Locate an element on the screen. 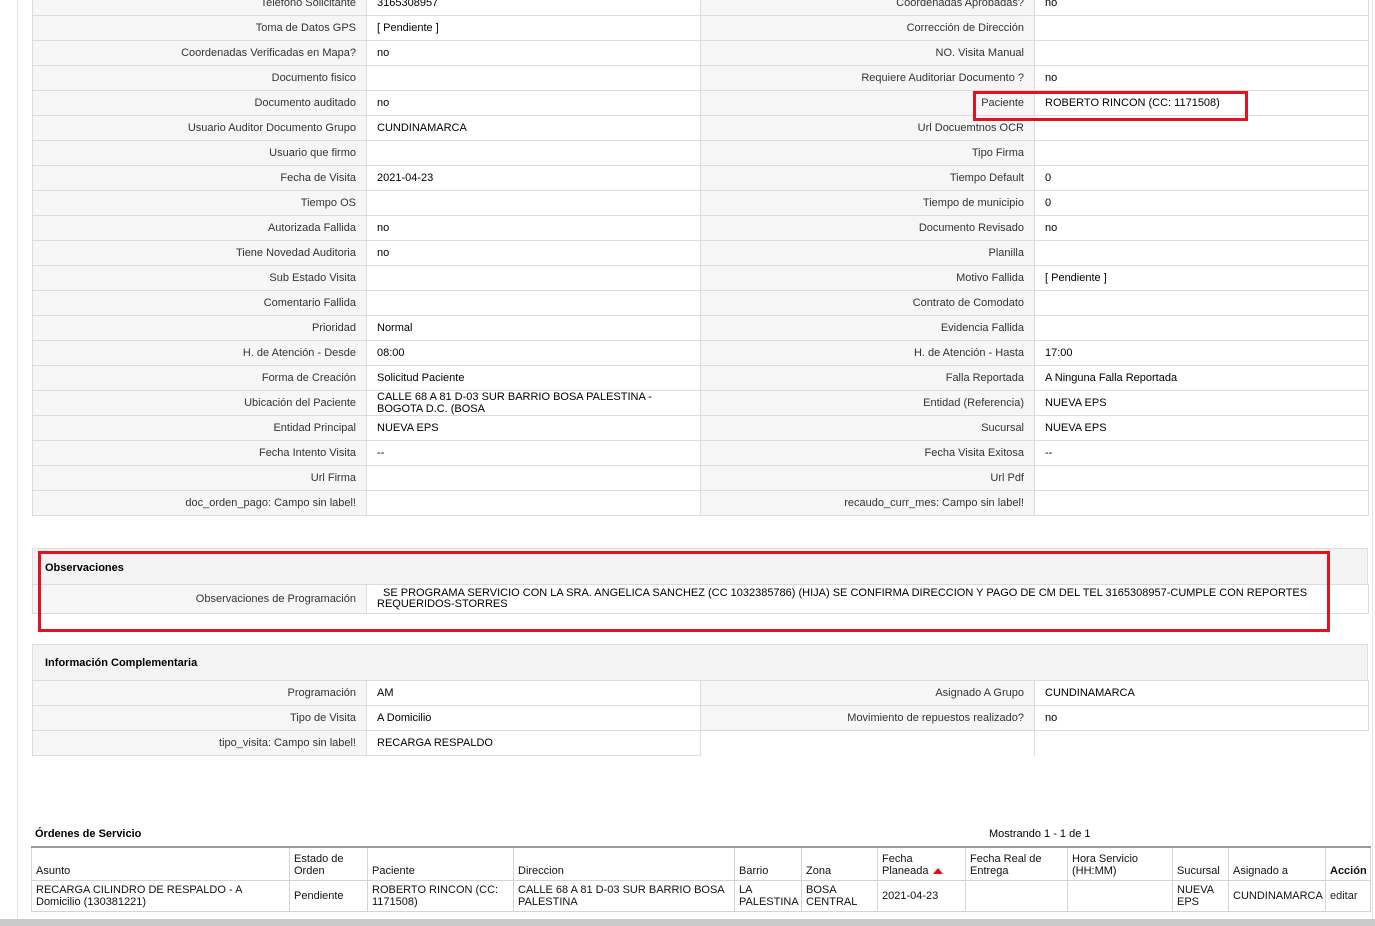  field-label: Url Docuemtnos OCR is located at coordinates (867, 128).